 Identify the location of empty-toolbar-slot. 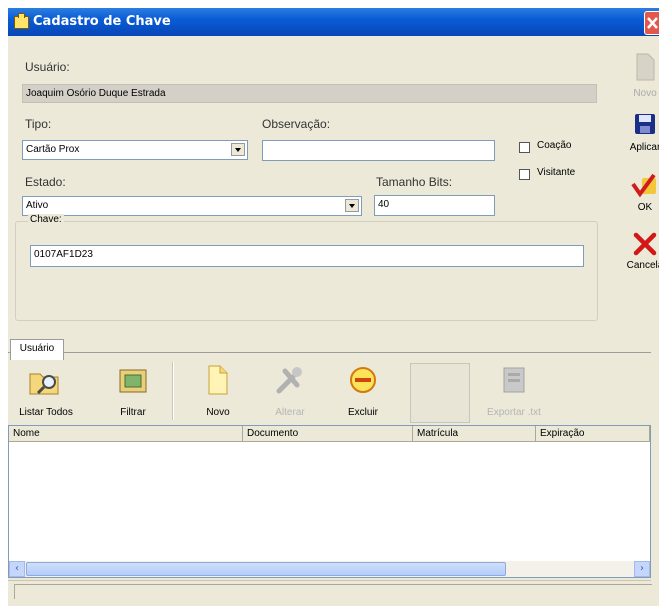
(440, 393).